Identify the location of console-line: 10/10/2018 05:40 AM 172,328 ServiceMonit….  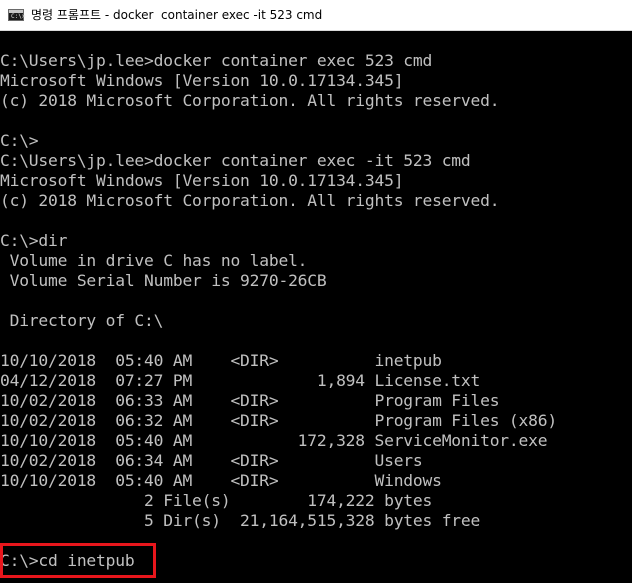
(274, 440).